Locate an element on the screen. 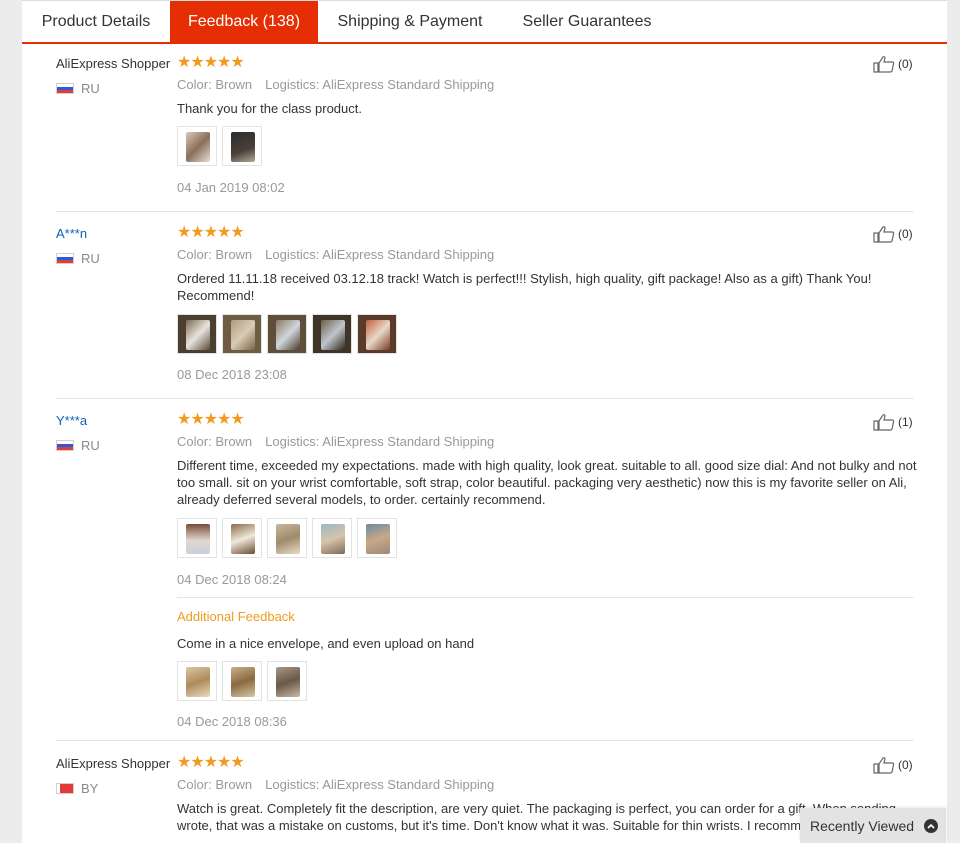 The image size is (960, 843). review-date: 04 Dec 2018 08:24 is located at coordinates (232, 579).